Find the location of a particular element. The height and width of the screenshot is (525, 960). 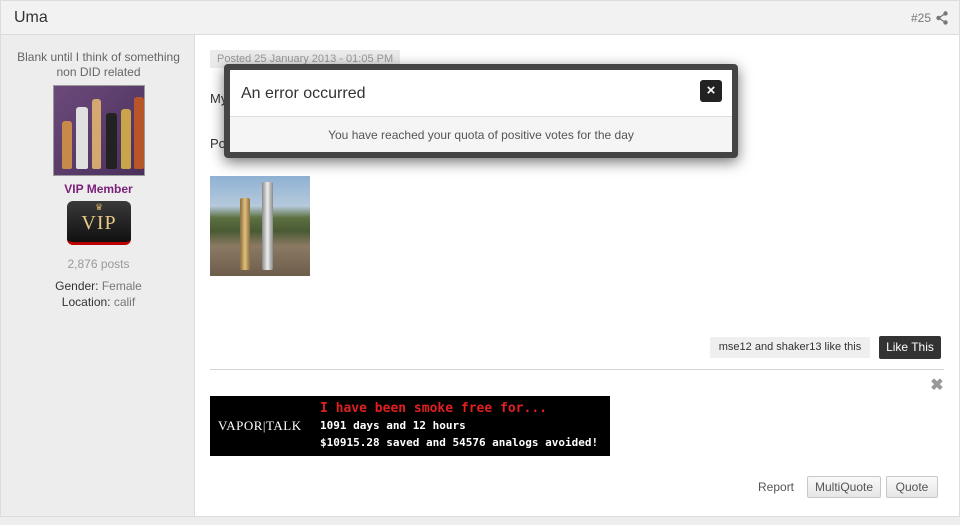

post-header: Uma #25 is located at coordinates (480, 17).